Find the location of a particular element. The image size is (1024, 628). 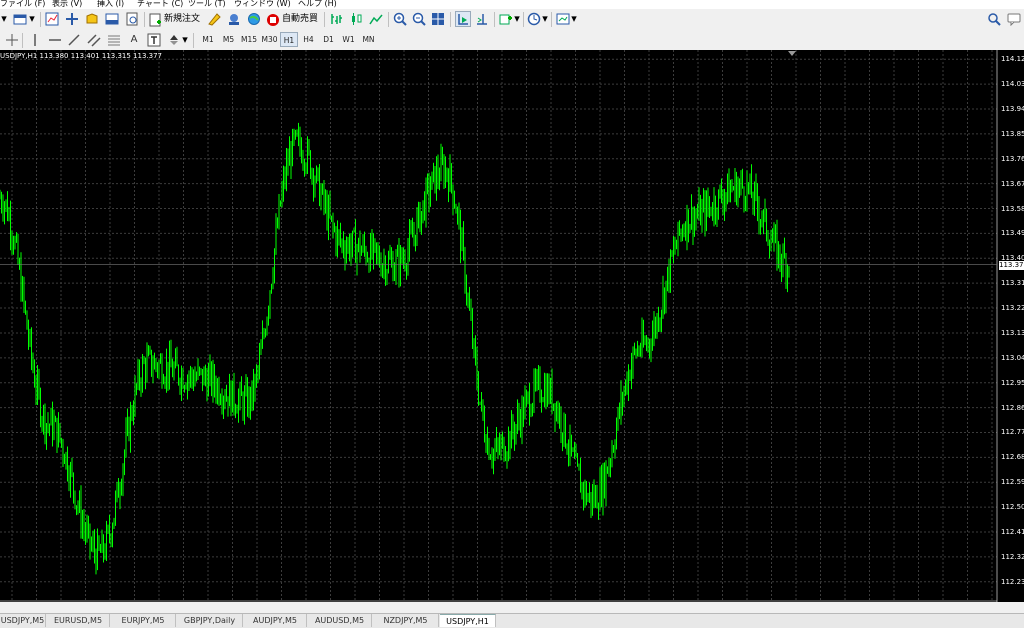

price-tick-label: 113.760 is located at coordinates (1012, 158).